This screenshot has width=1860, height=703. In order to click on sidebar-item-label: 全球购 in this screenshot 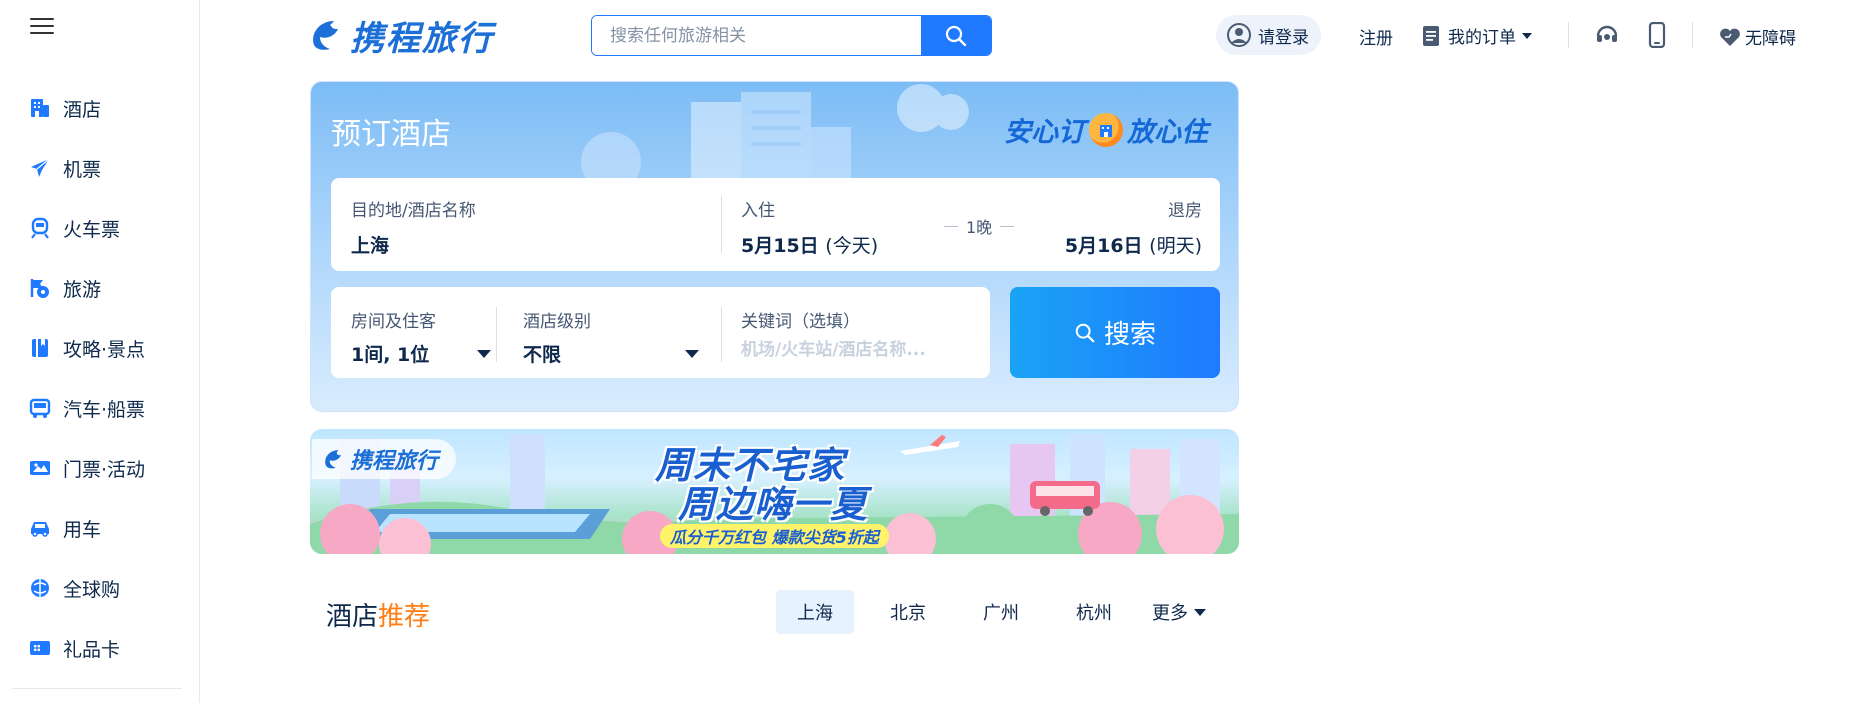, I will do `click(92, 589)`.